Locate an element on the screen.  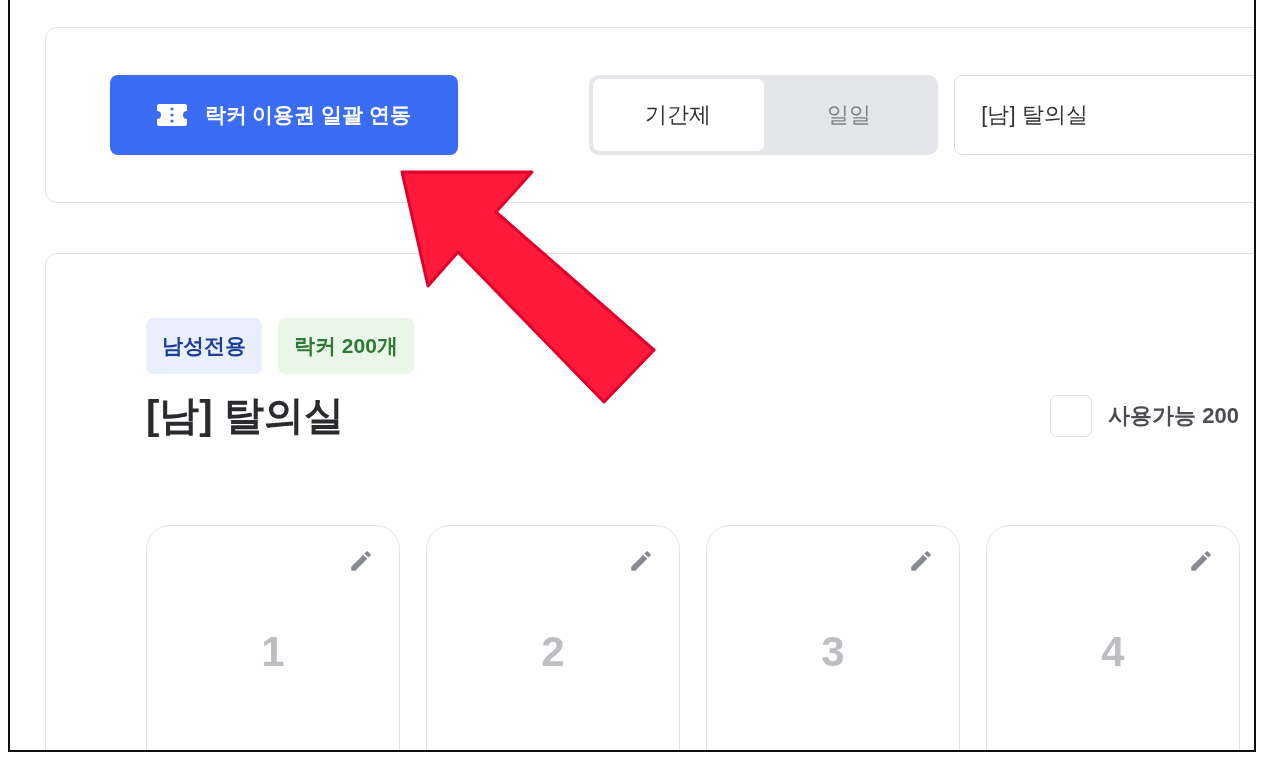
available-checkbox is located at coordinates (1071, 415).